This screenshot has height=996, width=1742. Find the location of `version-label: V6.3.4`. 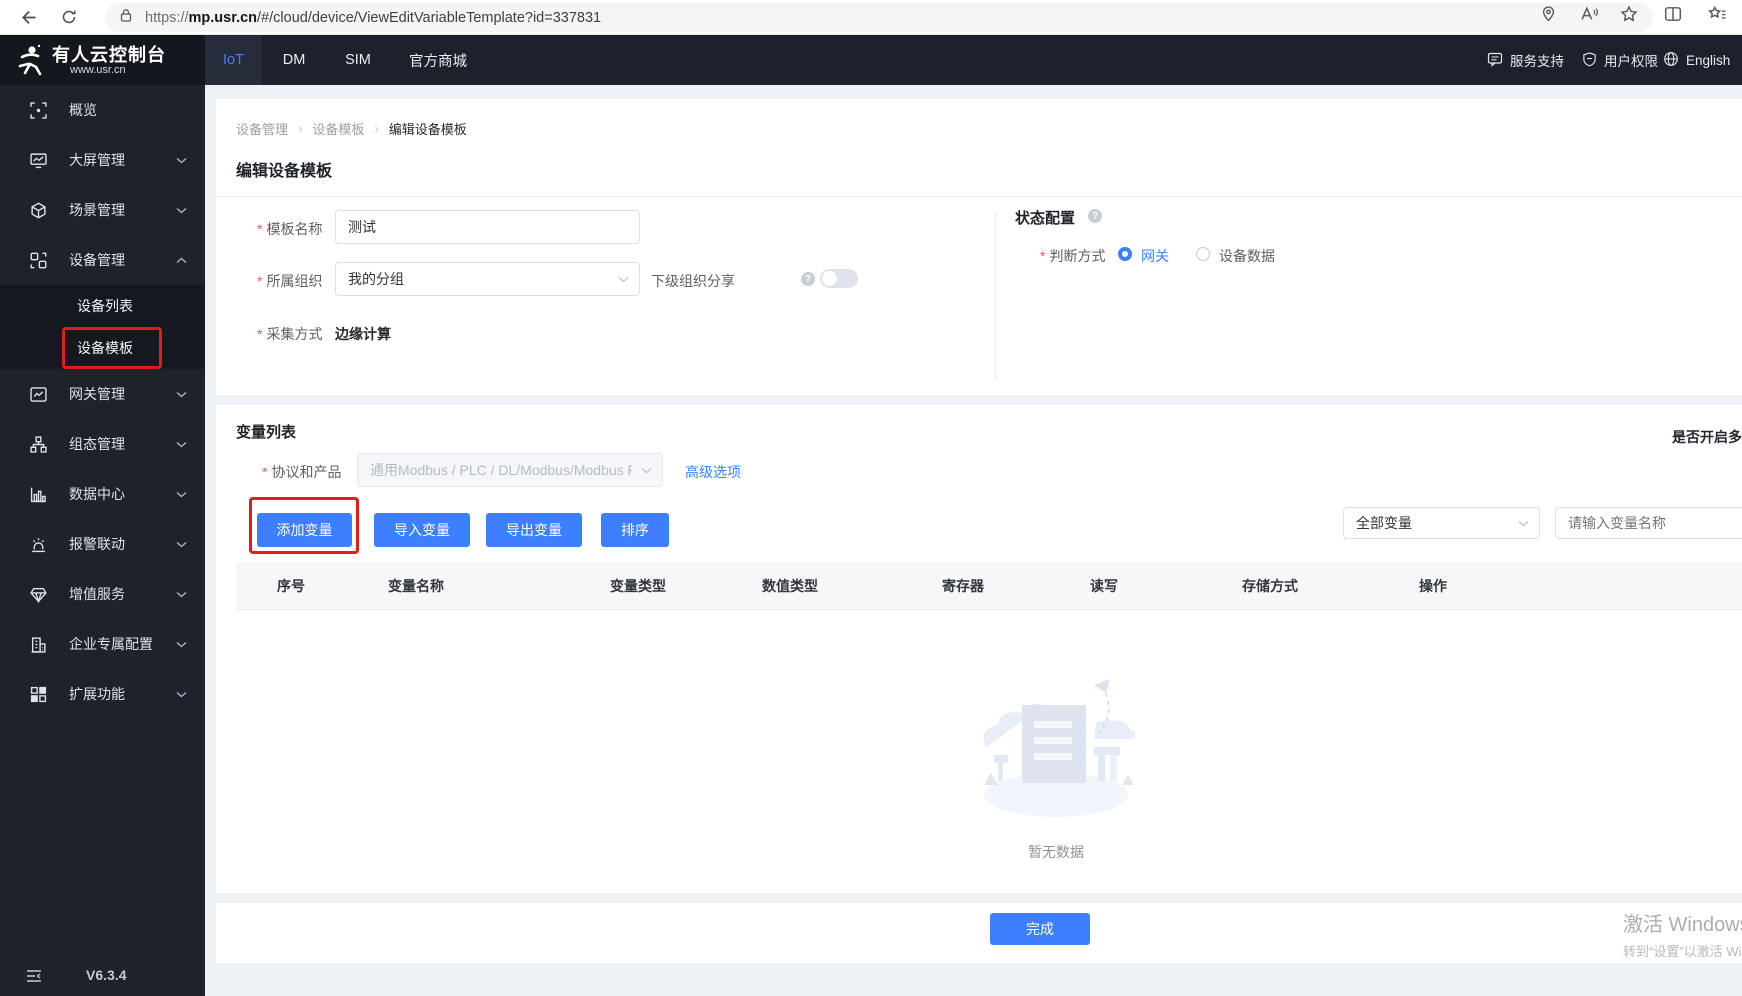

version-label: V6.3.4 is located at coordinates (106, 975).